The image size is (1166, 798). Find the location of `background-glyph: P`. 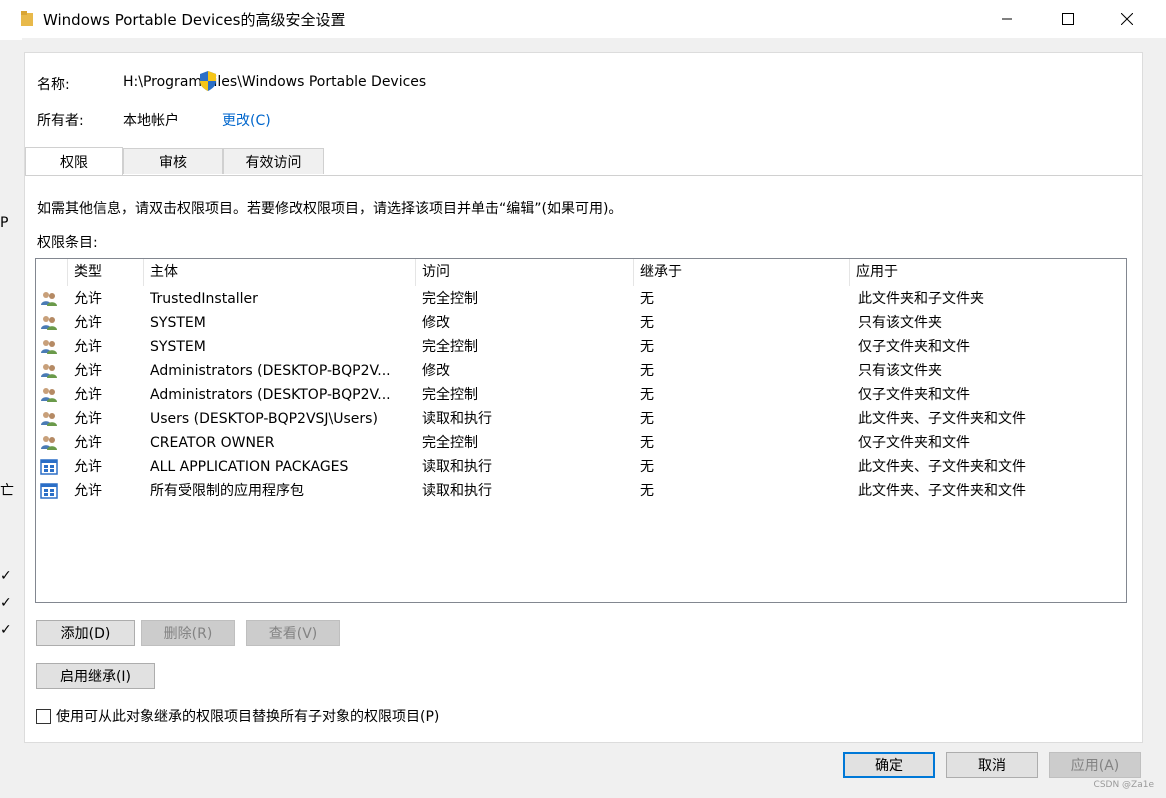

background-glyph: P is located at coordinates (4, 223).